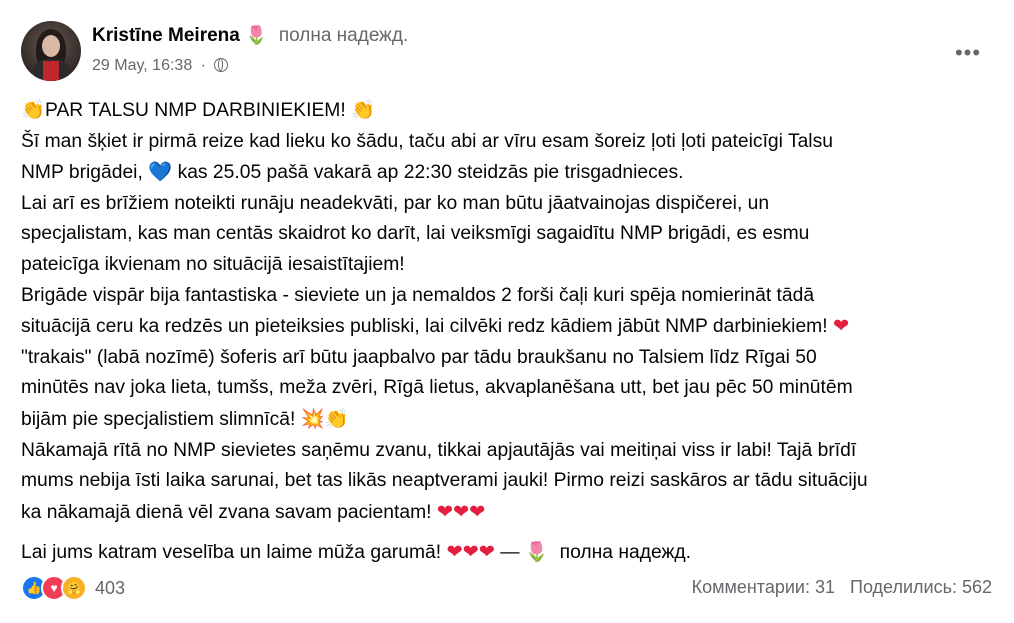 The height and width of the screenshot is (623, 1014). Describe the element at coordinates (221, 65) in the screenshot. I see `globe-icon` at that location.